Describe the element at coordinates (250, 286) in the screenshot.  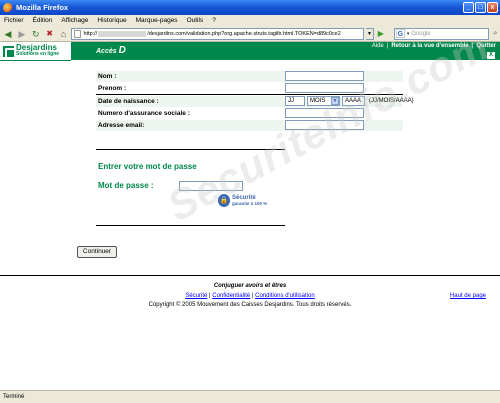
I see `footer-slogan: Conjuguer avoirs et êtres` at that location.